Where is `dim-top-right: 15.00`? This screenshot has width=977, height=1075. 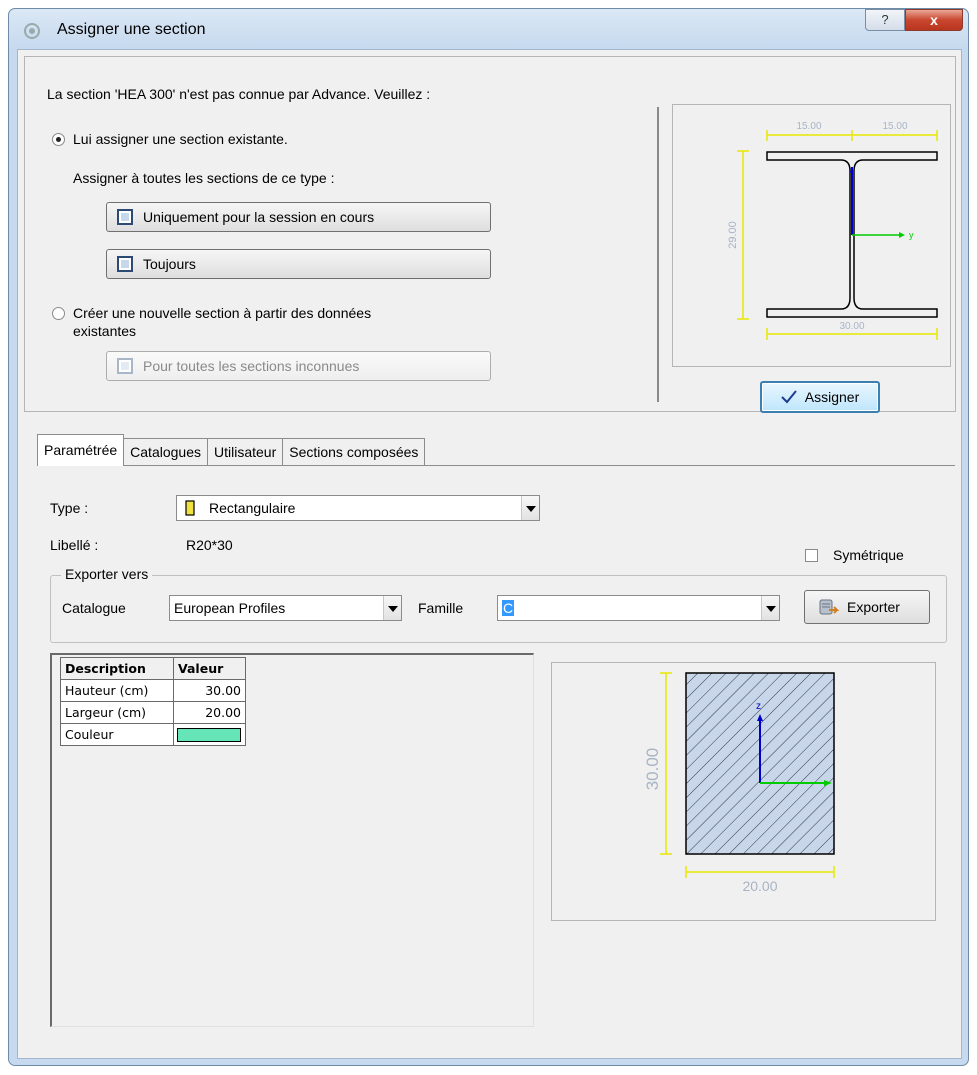 dim-top-right: 15.00 is located at coordinates (894, 126).